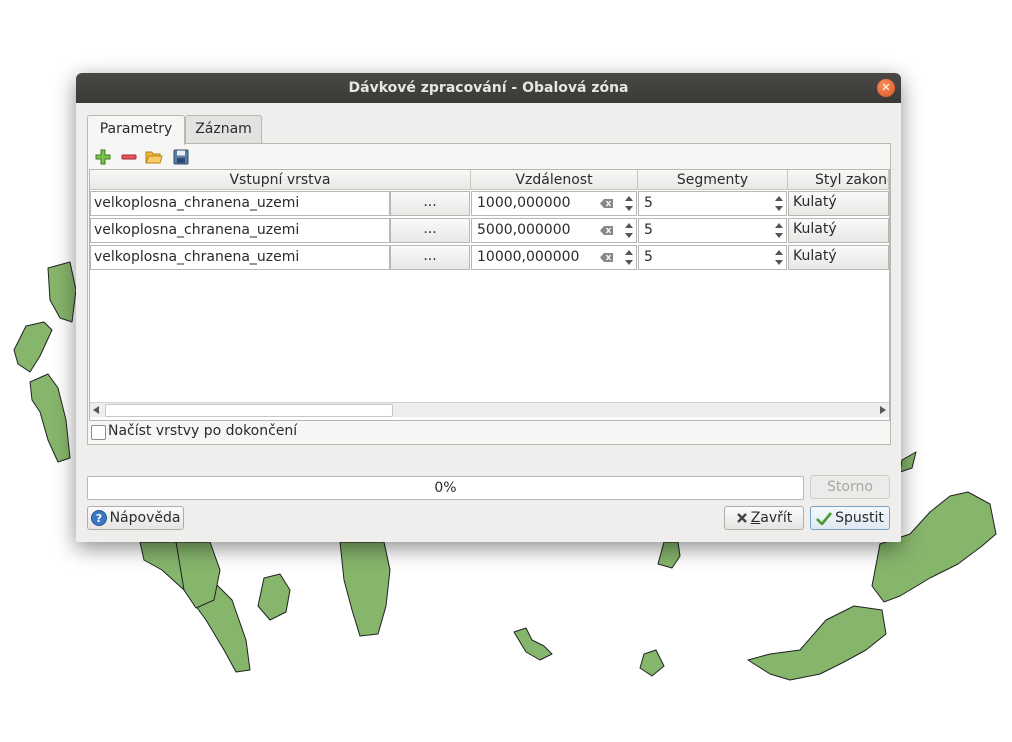 The width and height of the screenshot is (1012, 742). I want to click on progress-bar: 0%, so click(445, 488).